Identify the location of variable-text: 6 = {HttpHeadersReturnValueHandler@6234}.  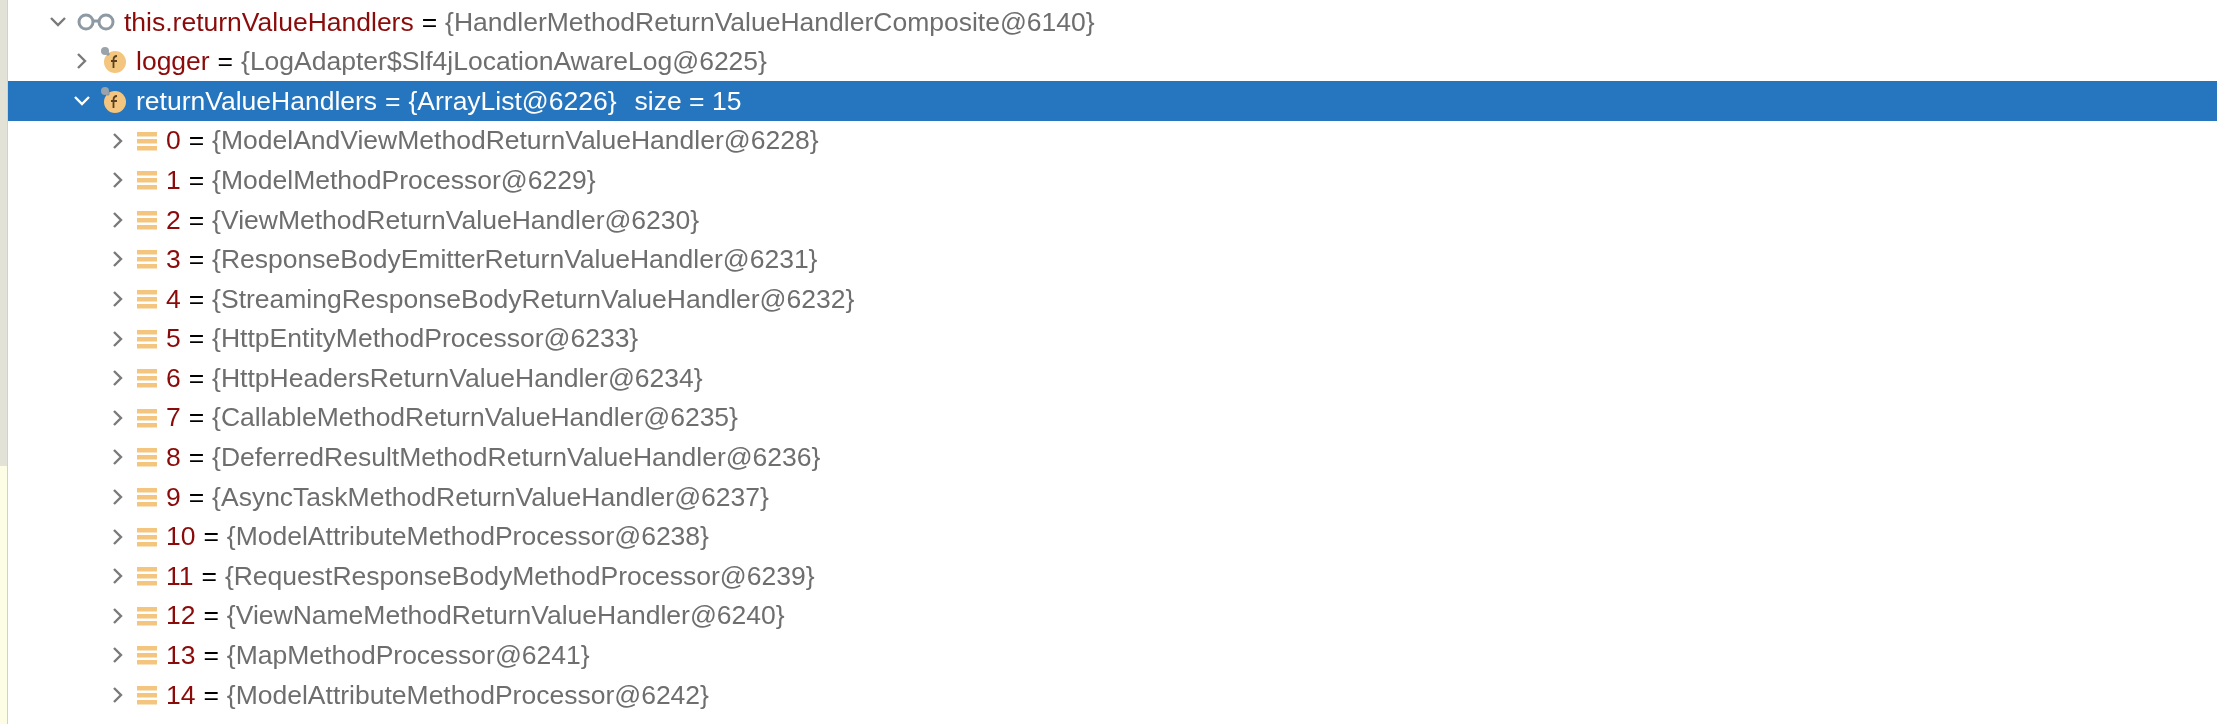
(434, 378).